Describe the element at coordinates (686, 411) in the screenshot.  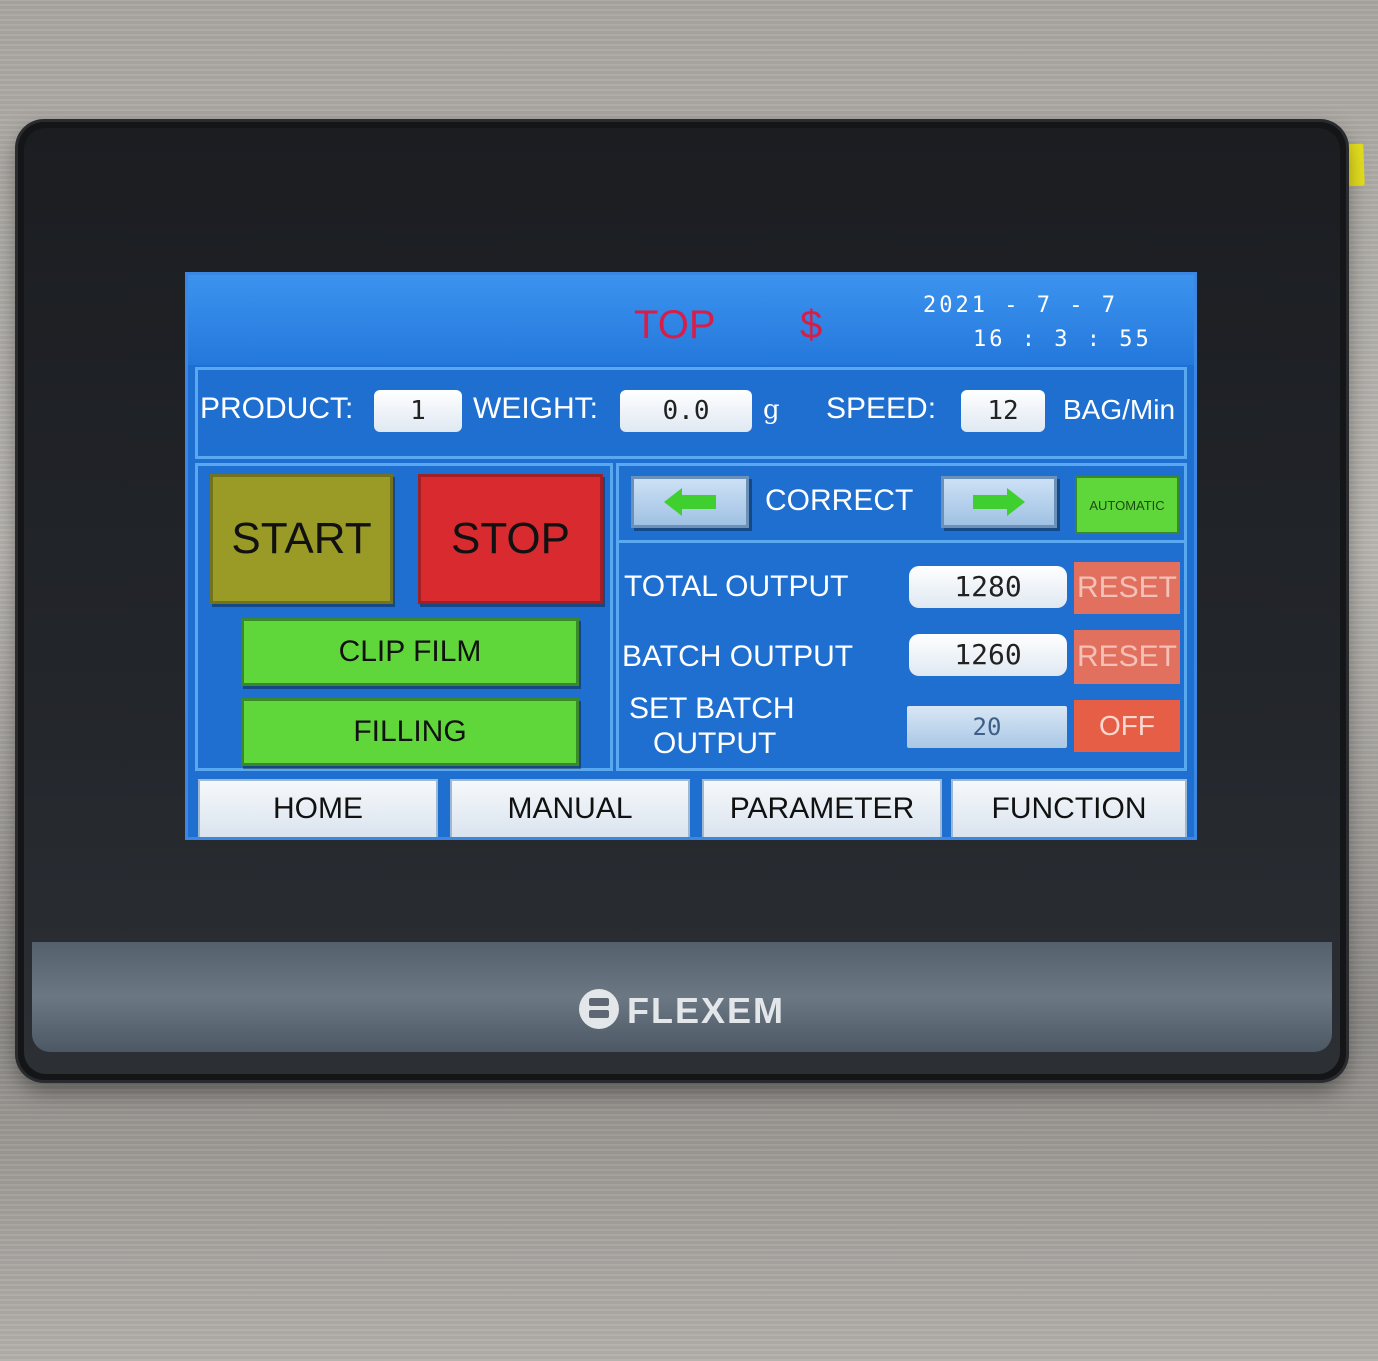
I see `weight-field: 0.0` at that location.